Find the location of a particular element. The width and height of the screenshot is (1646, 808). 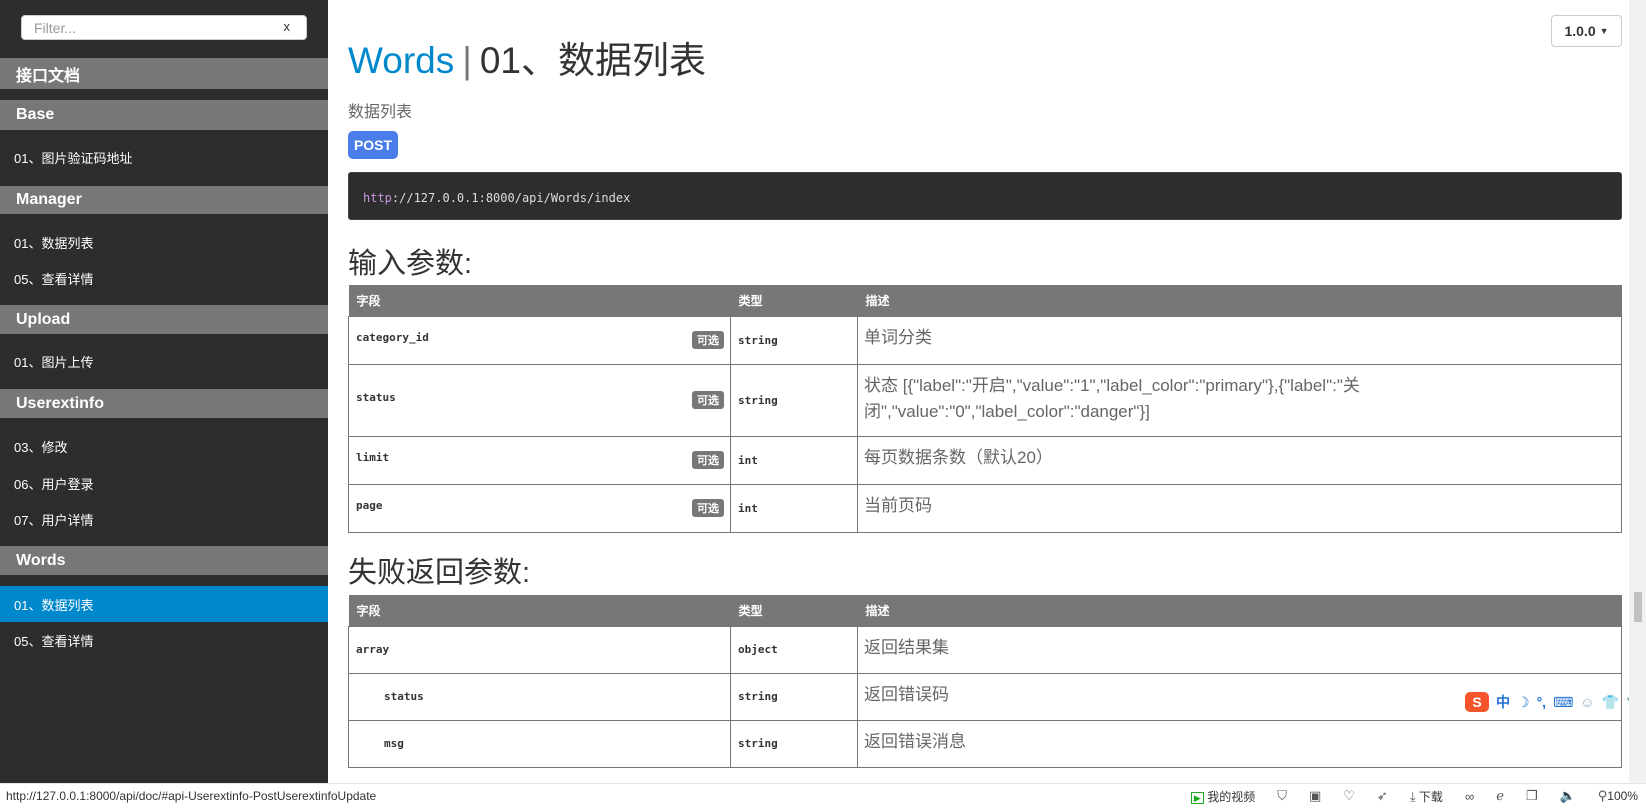

desc-cell: 每页数据条数（默认20） is located at coordinates (1239, 460).